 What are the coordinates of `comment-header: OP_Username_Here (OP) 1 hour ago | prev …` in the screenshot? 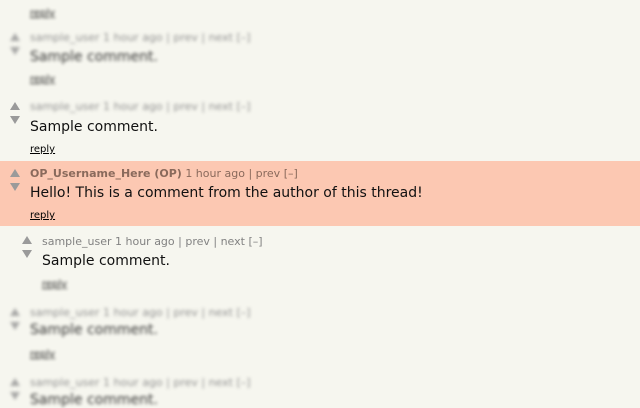 It's located at (164, 173).